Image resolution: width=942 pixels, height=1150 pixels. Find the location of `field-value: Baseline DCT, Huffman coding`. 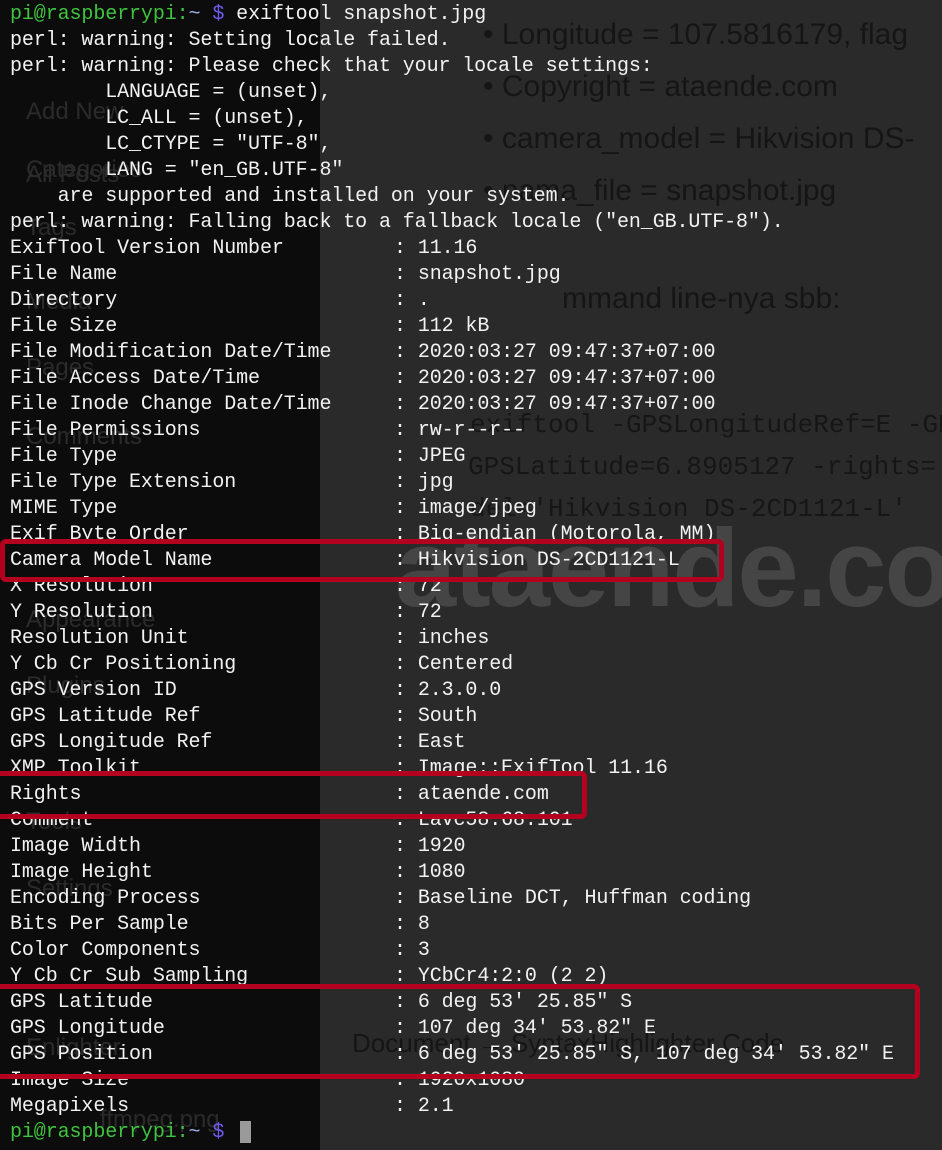

field-value: Baseline DCT, Huffman coding is located at coordinates (584, 898).